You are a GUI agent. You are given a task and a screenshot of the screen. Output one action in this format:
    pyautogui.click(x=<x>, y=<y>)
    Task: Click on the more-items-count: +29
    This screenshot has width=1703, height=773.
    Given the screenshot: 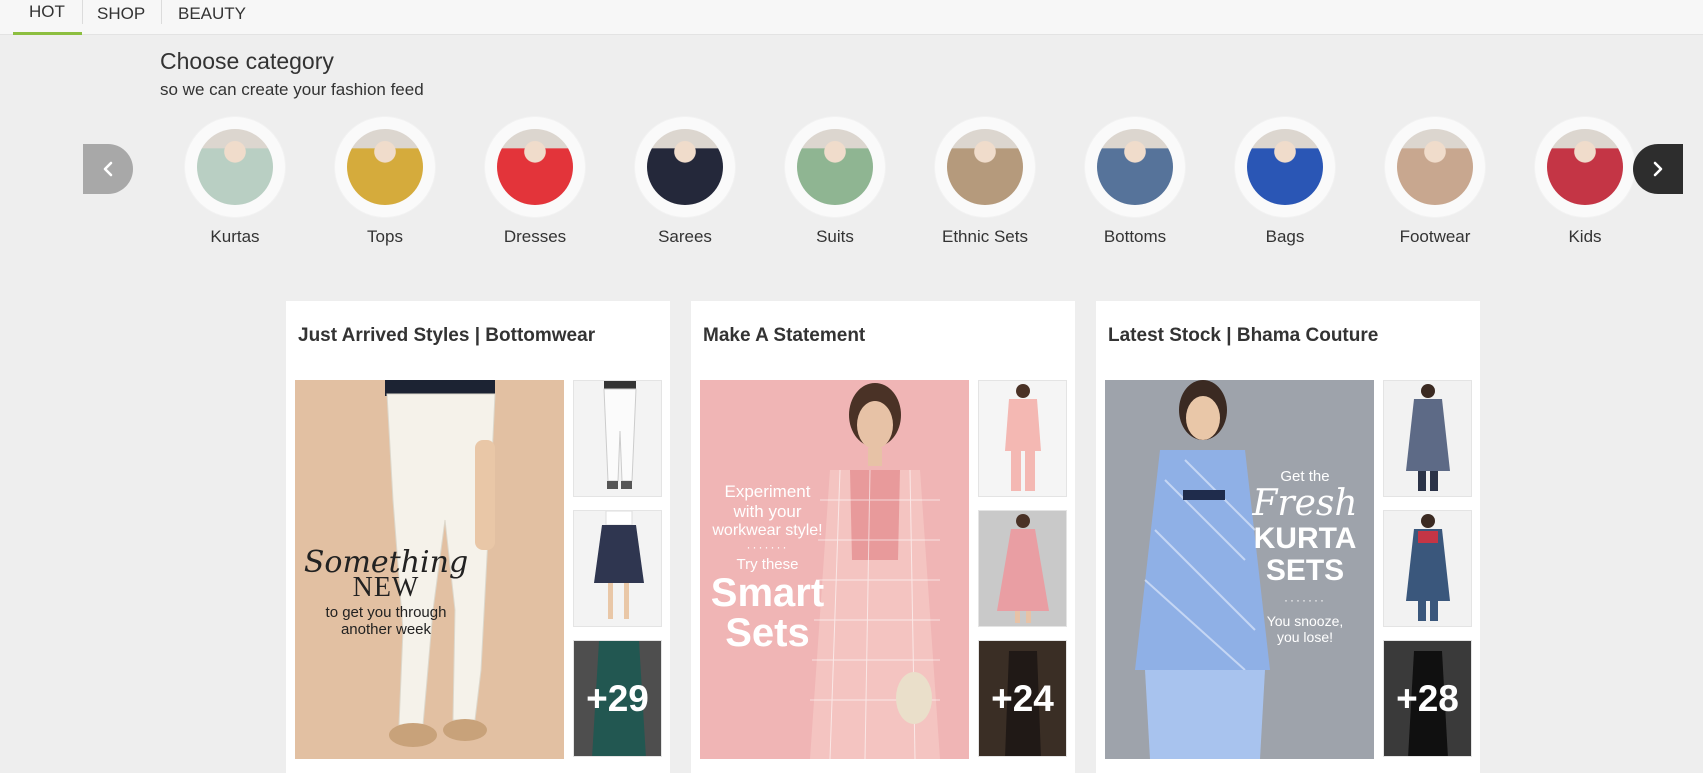 What is the action you would take?
    pyautogui.click(x=617, y=698)
    